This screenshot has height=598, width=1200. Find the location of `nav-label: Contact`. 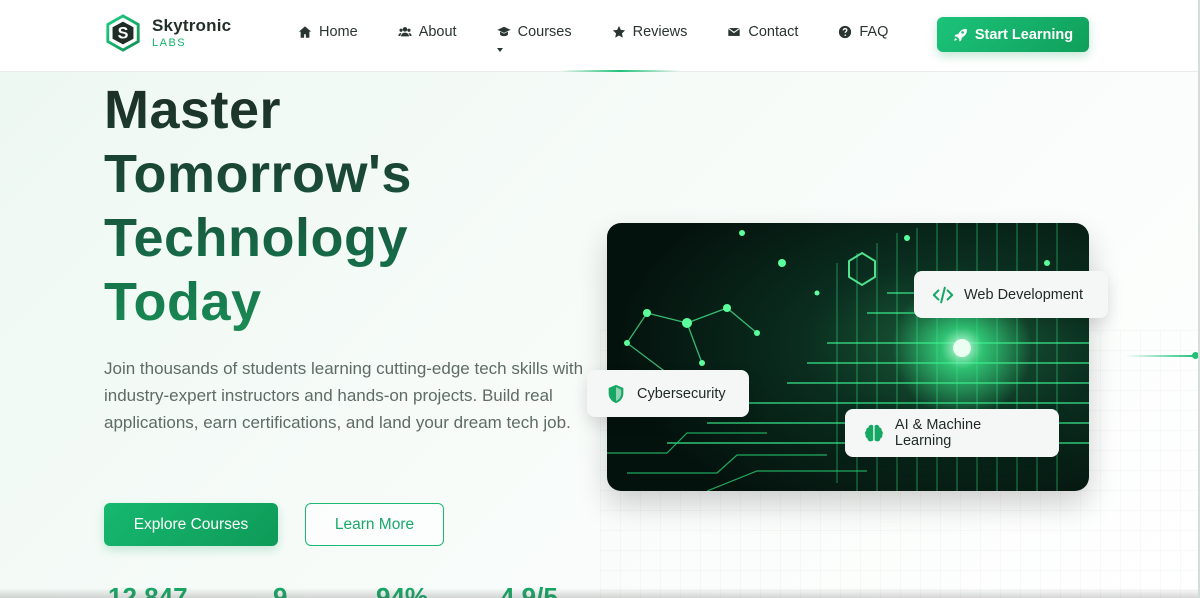

nav-label: Contact is located at coordinates (773, 32).